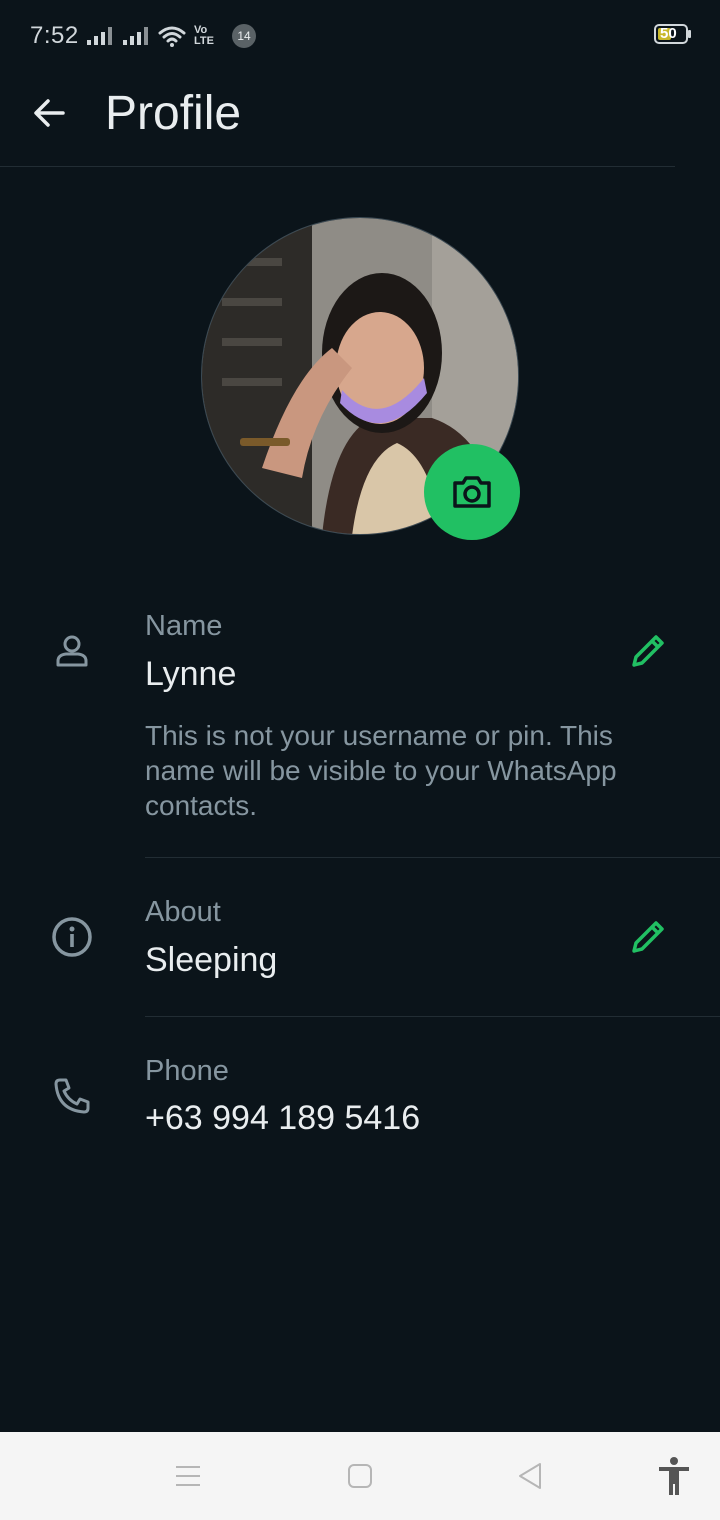 This screenshot has height=1520, width=720. Describe the element at coordinates (99, 36) in the screenshot. I see `signal-icon` at that location.